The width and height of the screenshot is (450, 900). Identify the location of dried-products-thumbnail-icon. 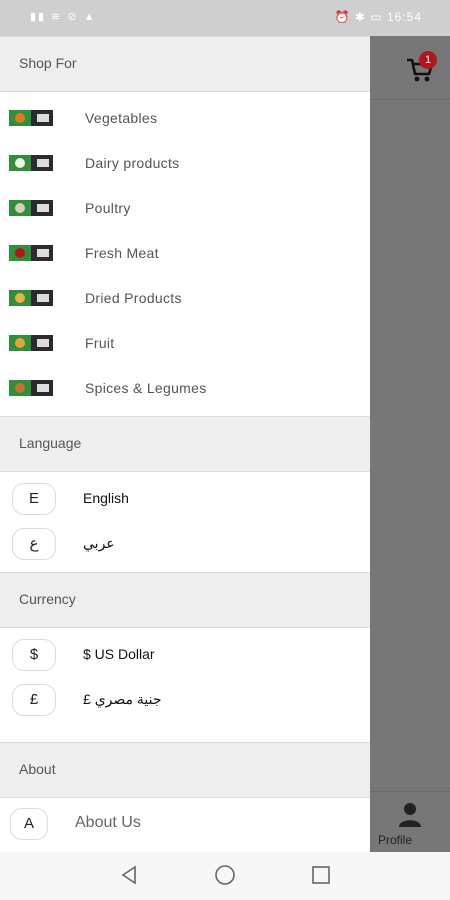
(31, 298).